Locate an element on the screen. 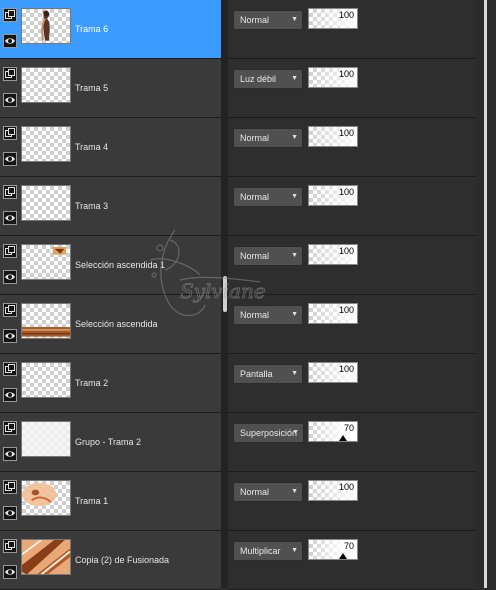  blend-mode-label: Multiplicar is located at coordinates (260, 551).